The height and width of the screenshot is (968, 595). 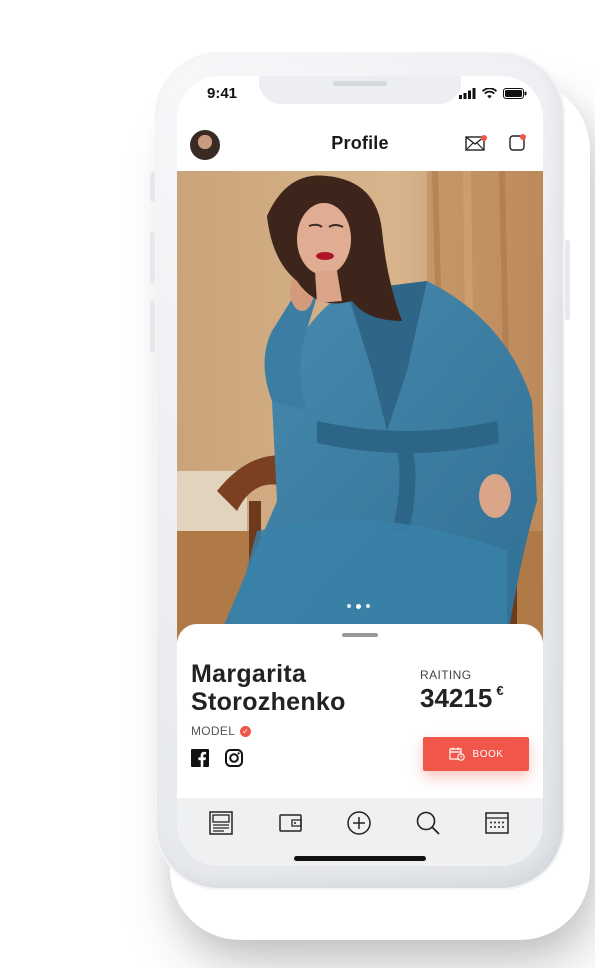 What do you see at coordinates (360, 635) in the screenshot?
I see `drag-handle` at bounding box center [360, 635].